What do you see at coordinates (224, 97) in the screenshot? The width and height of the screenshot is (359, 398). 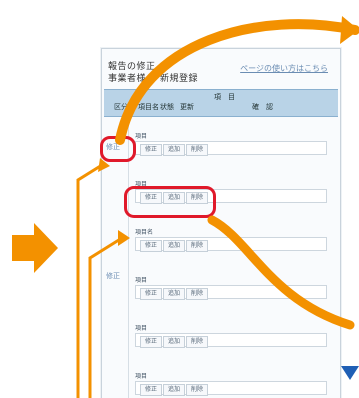 I see `header-top: 項 目` at bounding box center [224, 97].